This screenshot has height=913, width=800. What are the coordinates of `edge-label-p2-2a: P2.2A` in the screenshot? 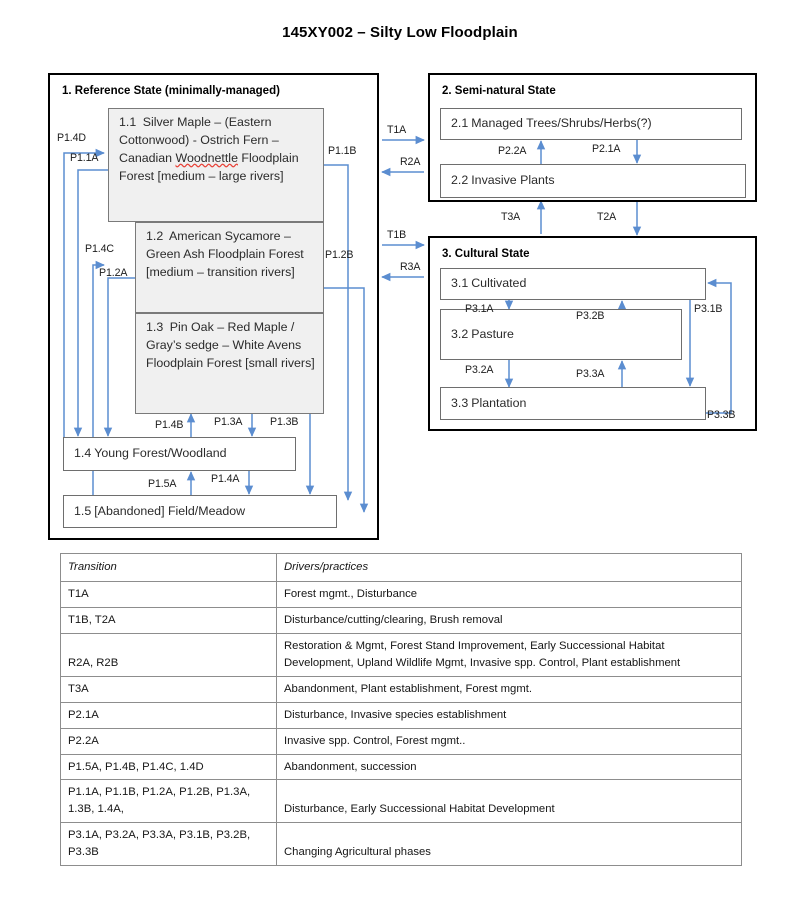 It's located at (512, 151).